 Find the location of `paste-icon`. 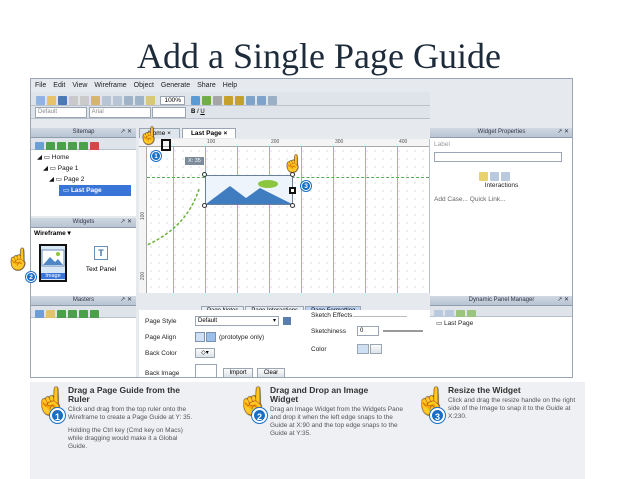

paste-icon is located at coordinates (95, 101).